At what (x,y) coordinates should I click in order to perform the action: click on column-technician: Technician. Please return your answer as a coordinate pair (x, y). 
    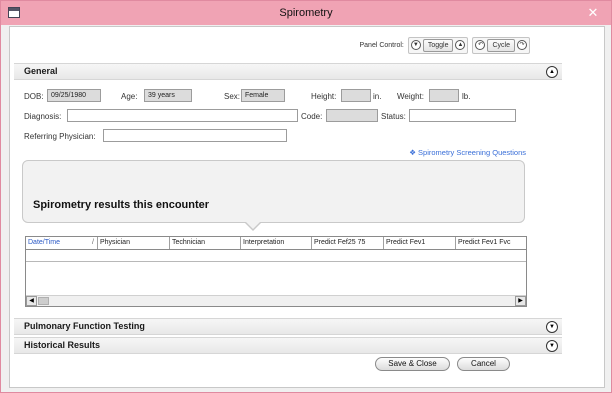
    Looking at the image, I should click on (205, 243).